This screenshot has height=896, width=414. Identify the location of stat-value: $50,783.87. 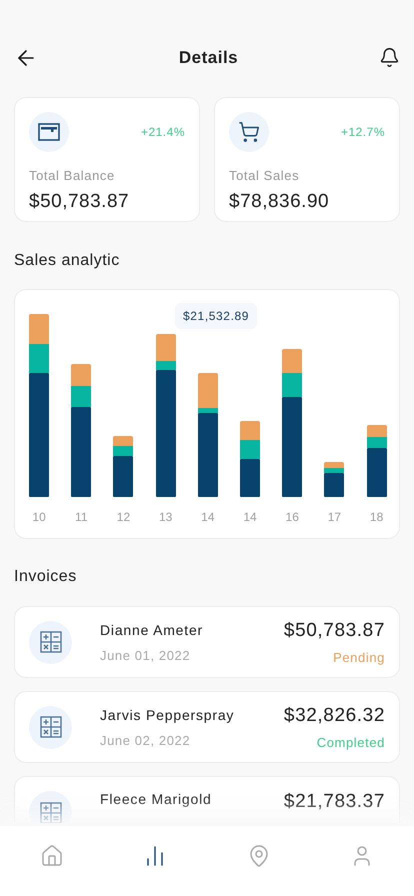
(79, 202).